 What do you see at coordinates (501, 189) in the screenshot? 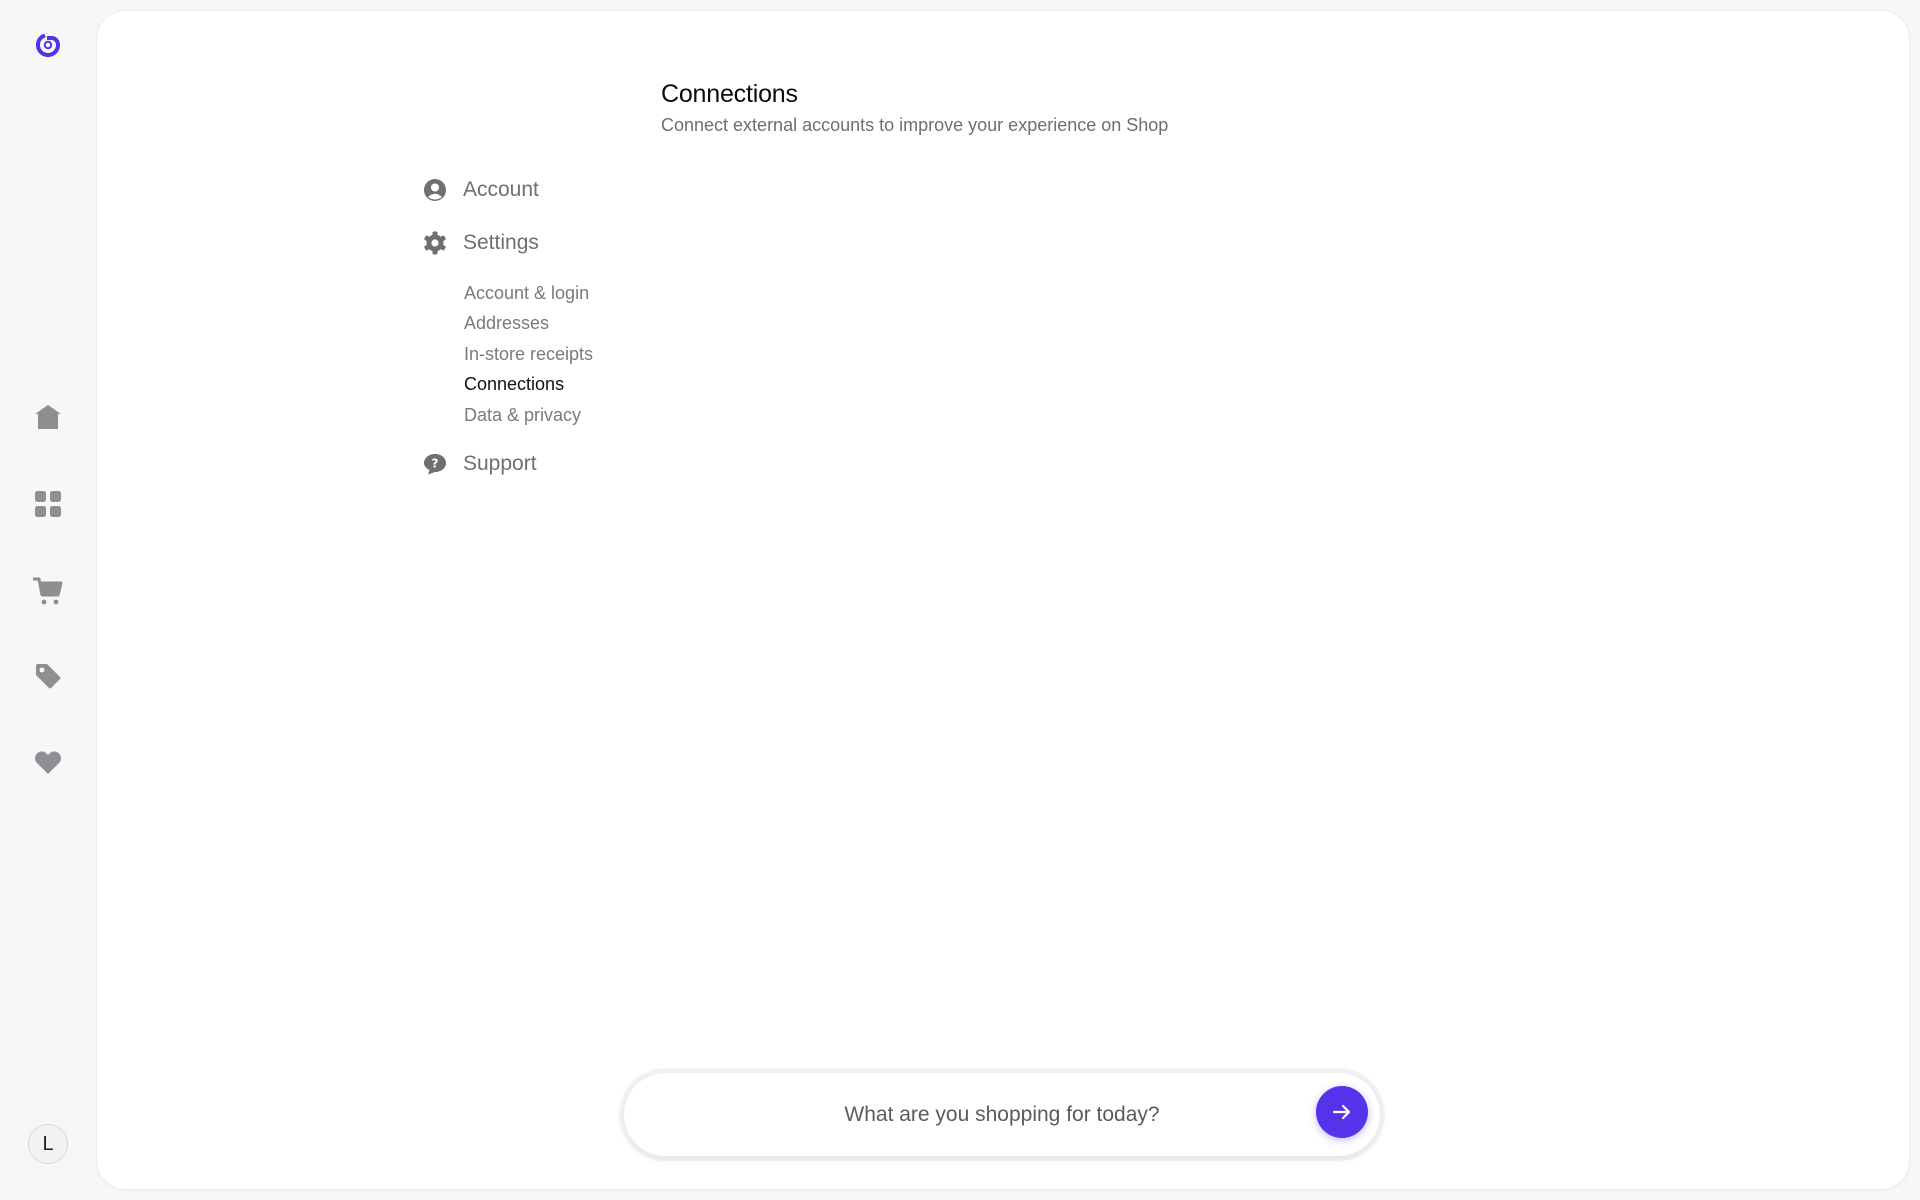
I see `nav-account-label: Account` at bounding box center [501, 189].